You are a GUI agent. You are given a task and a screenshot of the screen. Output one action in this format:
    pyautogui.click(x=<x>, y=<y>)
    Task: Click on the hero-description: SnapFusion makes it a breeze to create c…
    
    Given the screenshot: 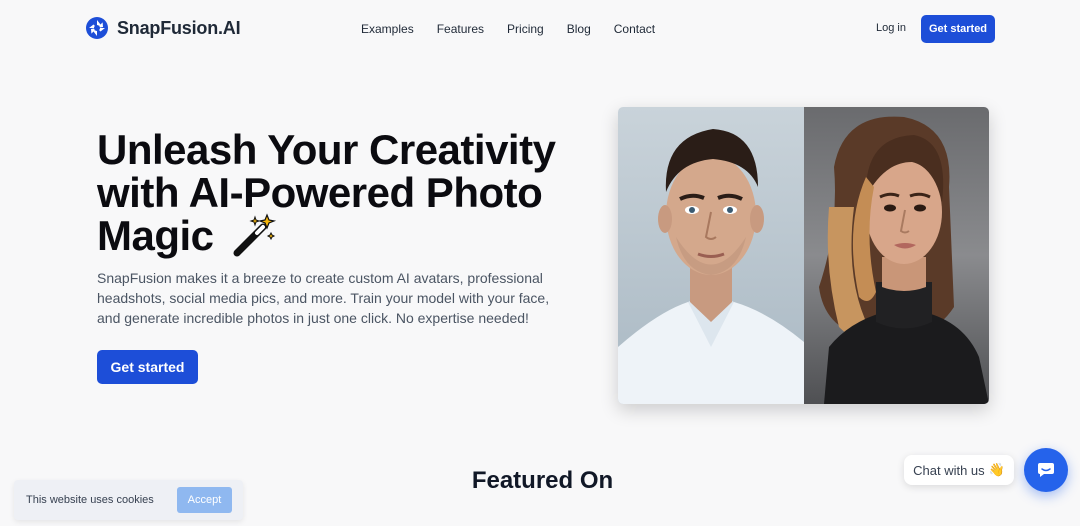 What is the action you would take?
    pyautogui.click(x=323, y=298)
    